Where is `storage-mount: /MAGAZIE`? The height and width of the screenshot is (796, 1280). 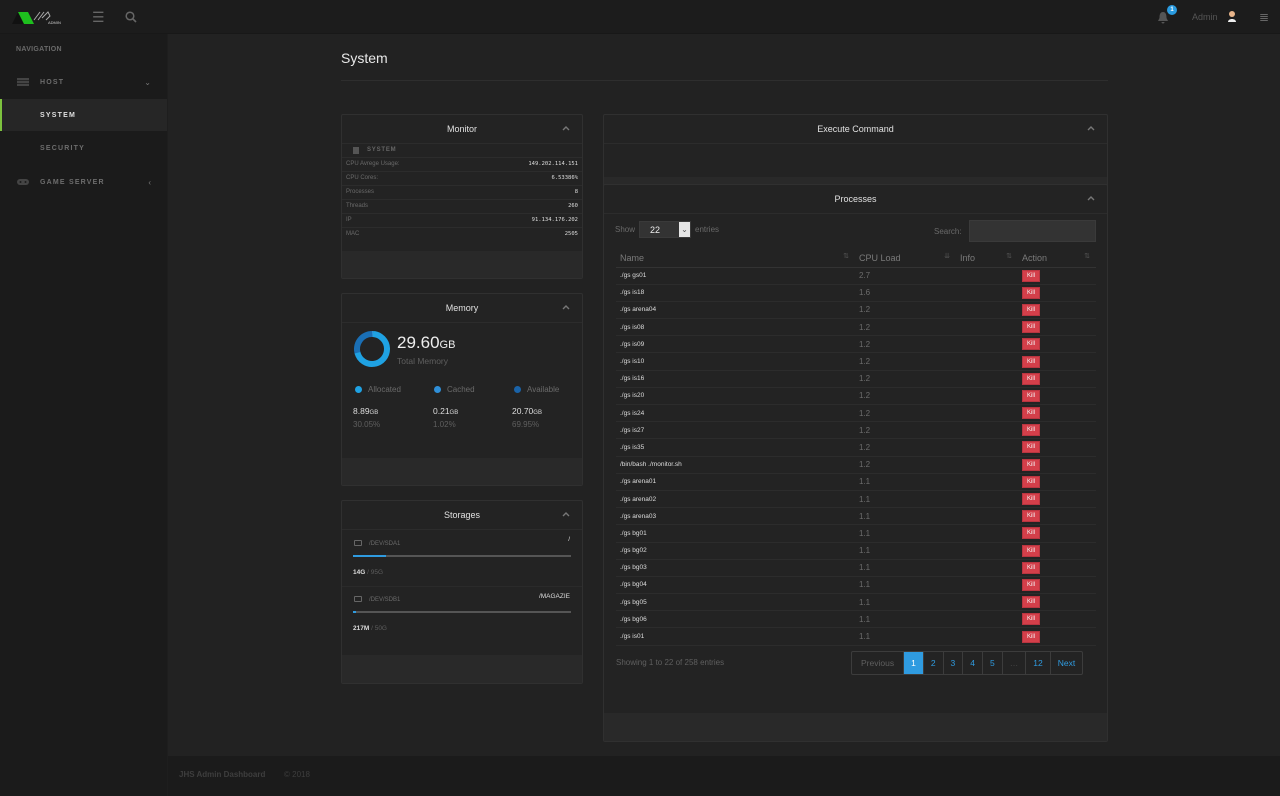 storage-mount: /MAGAZIE is located at coordinates (554, 596).